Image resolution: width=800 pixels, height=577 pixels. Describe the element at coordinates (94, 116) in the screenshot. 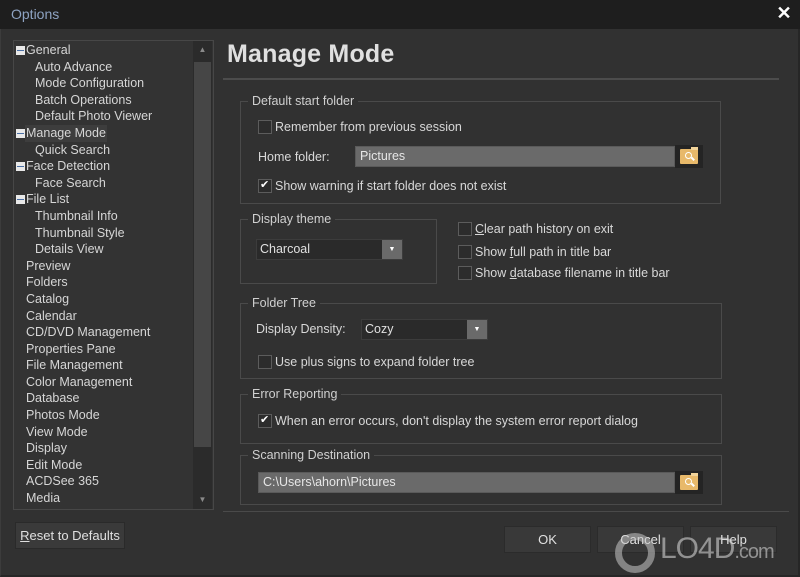

I see `tree-item-label: Default Photo Viewer` at that location.